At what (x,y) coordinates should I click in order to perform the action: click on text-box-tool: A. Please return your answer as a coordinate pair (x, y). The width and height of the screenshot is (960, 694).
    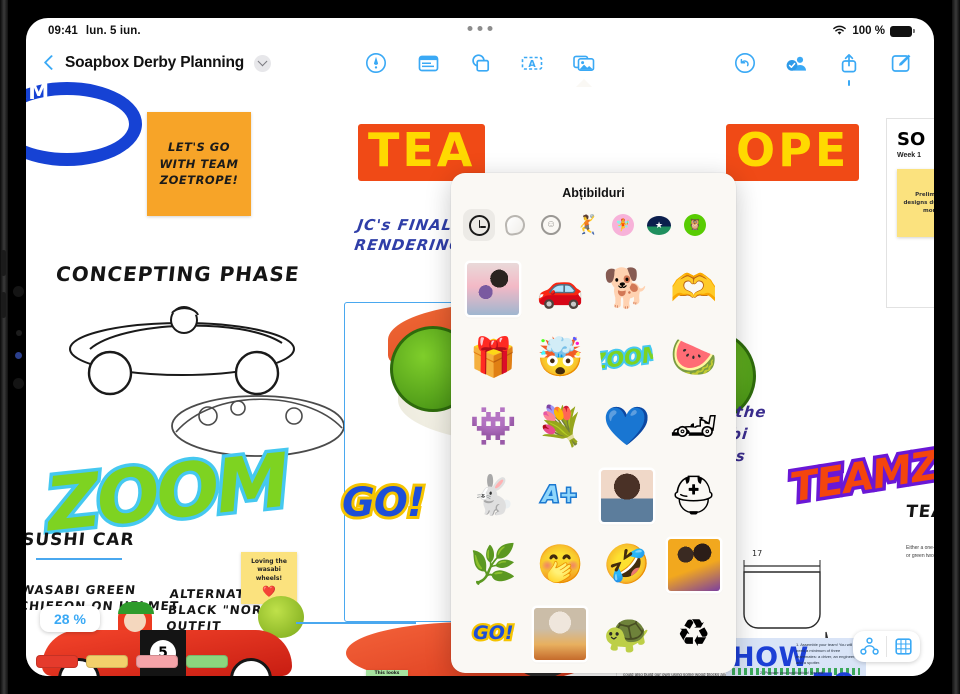
    Looking at the image, I should click on (532, 63).